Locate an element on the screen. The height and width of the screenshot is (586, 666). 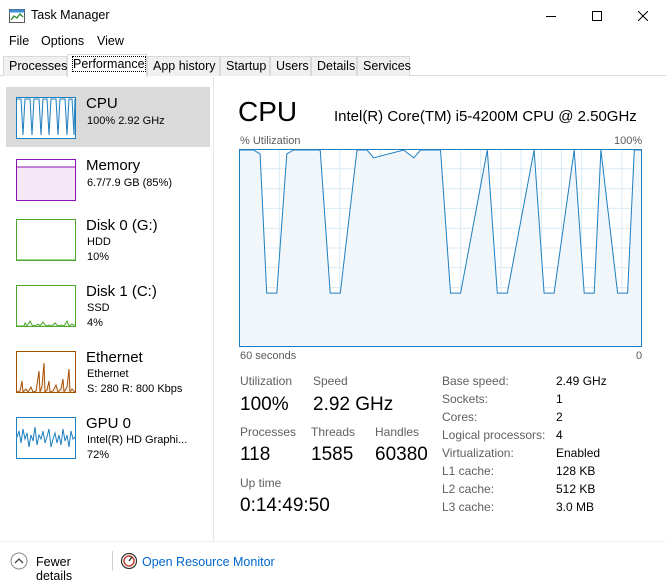
open-resource-monitor-link: Open Resource Monitor is located at coordinates (200, 562).